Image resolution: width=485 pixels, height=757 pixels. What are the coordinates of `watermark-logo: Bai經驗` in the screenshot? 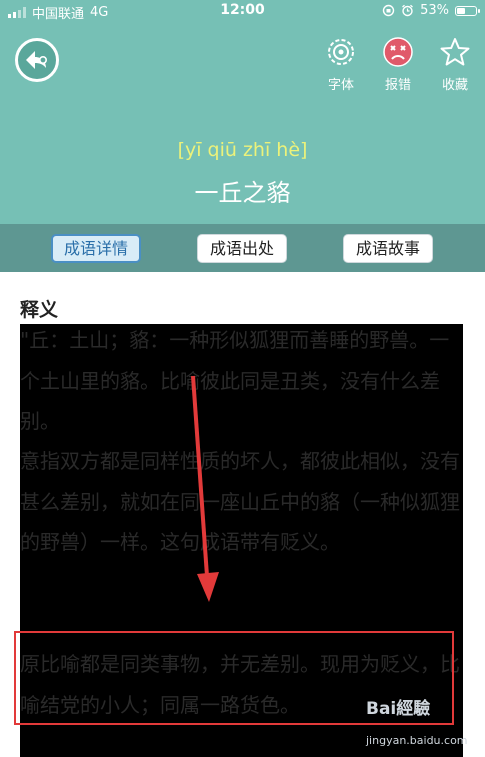 It's located at (398, 709).